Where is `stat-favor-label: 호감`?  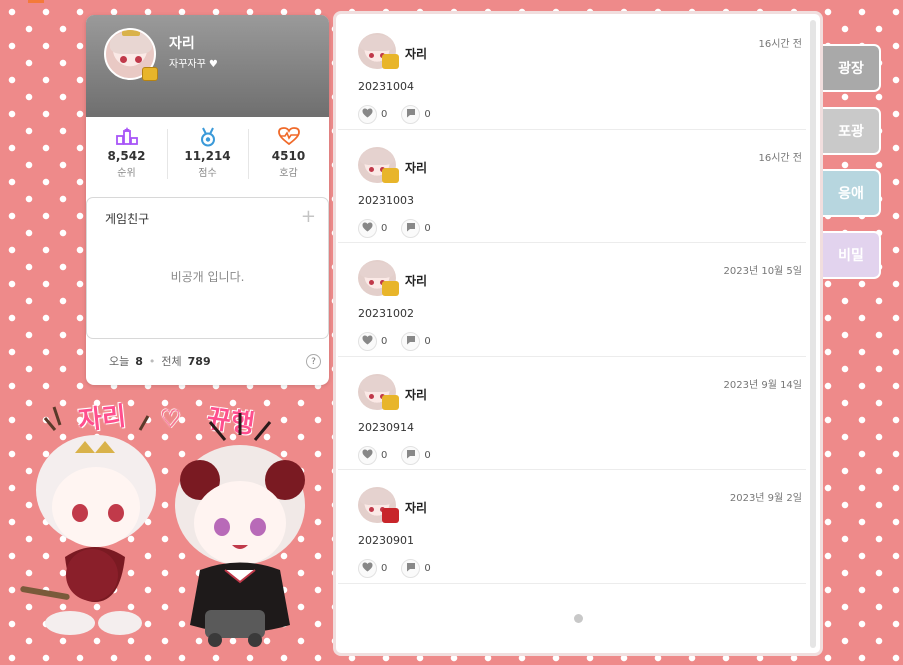
stat-favor-label: 호감 is located at coordinates (288, 173).